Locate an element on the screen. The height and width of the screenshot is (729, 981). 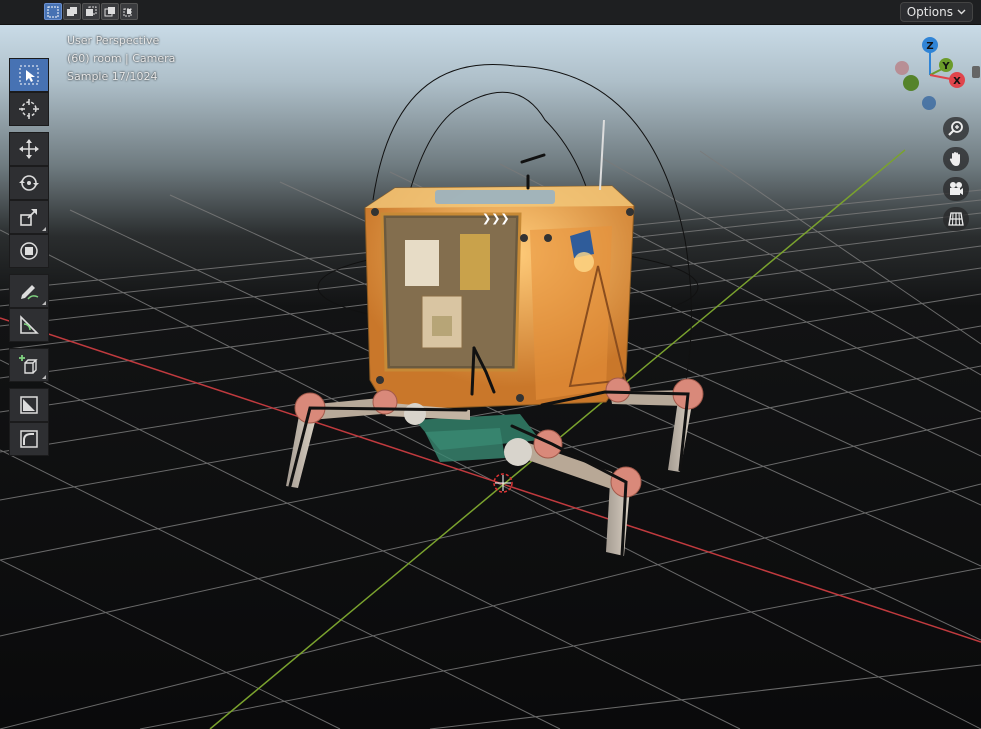
tool-shelf is located at coordinates (29, 257).